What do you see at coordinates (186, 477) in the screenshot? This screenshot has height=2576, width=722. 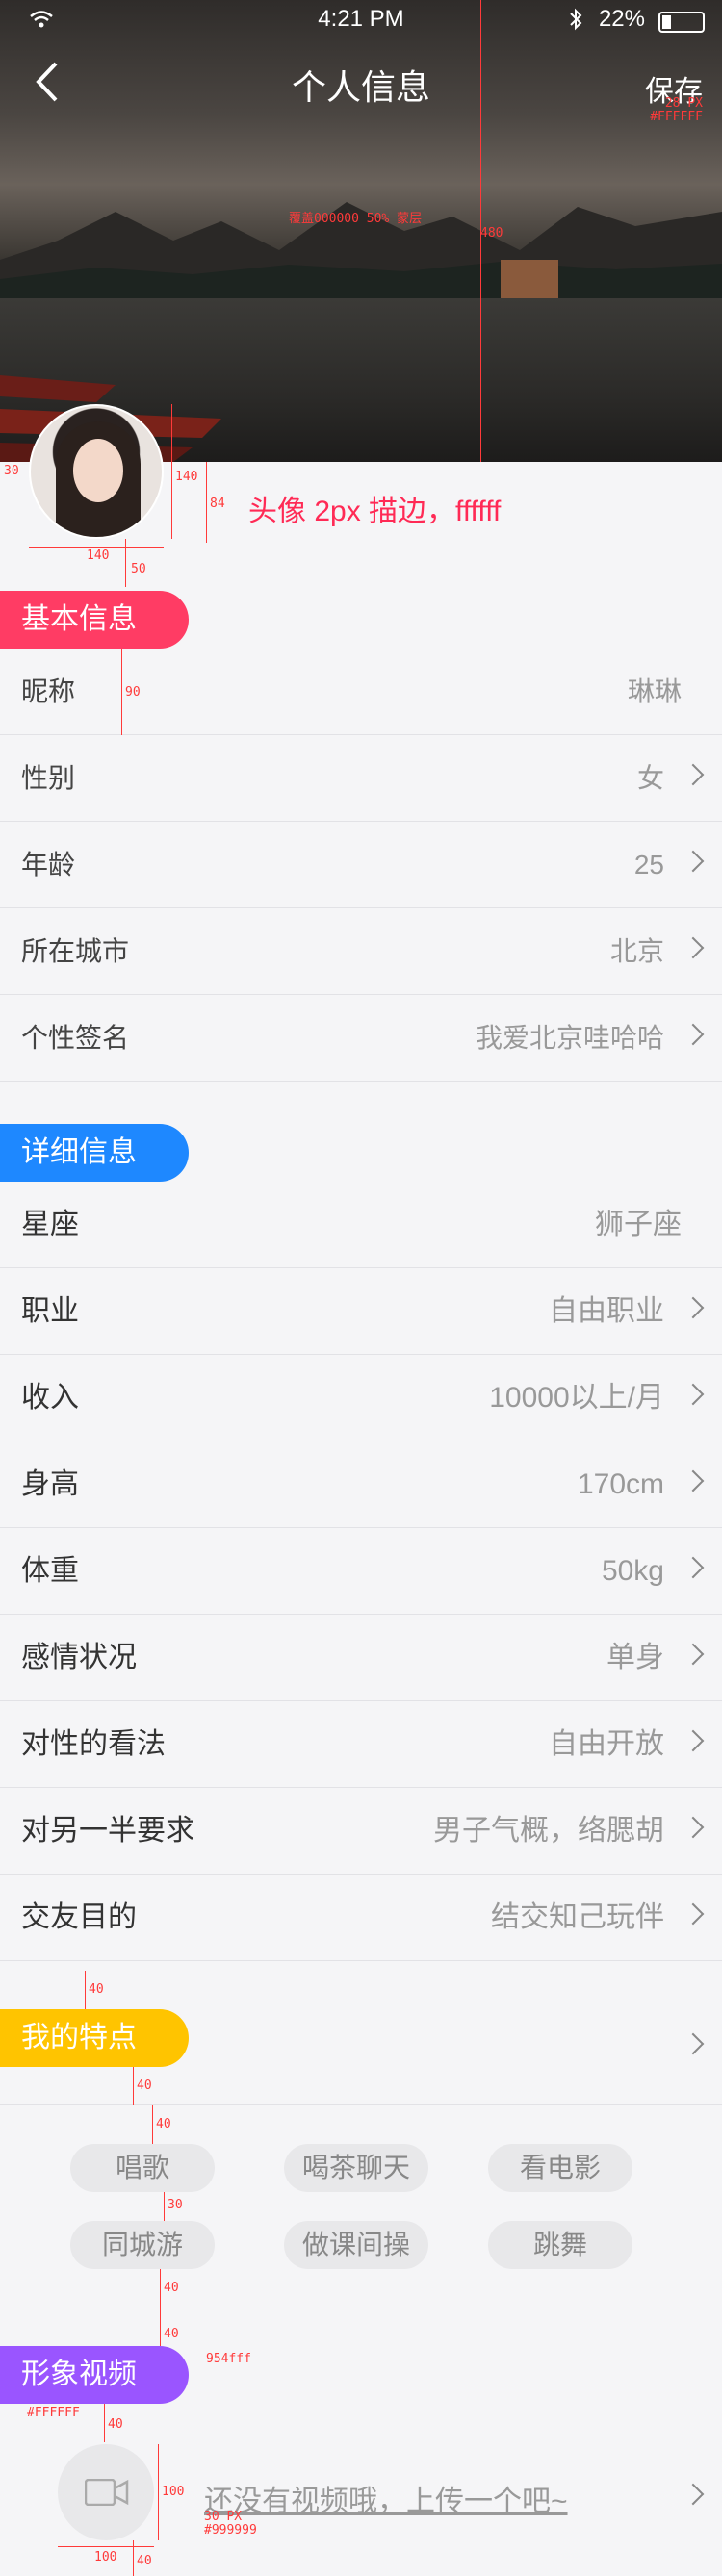 I see `avatar-height-annotation: 140` at bounding box center [186, 477].